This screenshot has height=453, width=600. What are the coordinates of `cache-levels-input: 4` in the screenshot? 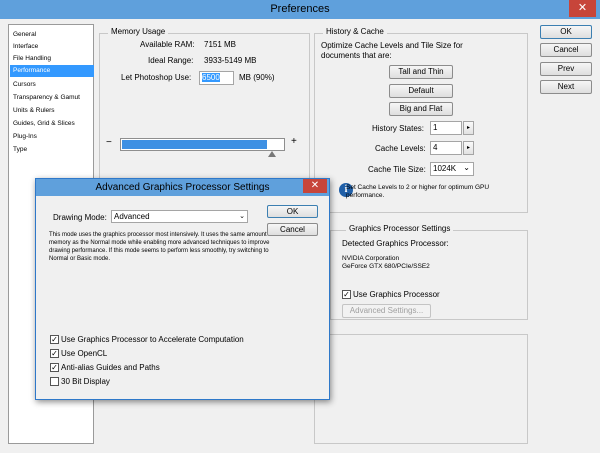 It's located at (446, 148).